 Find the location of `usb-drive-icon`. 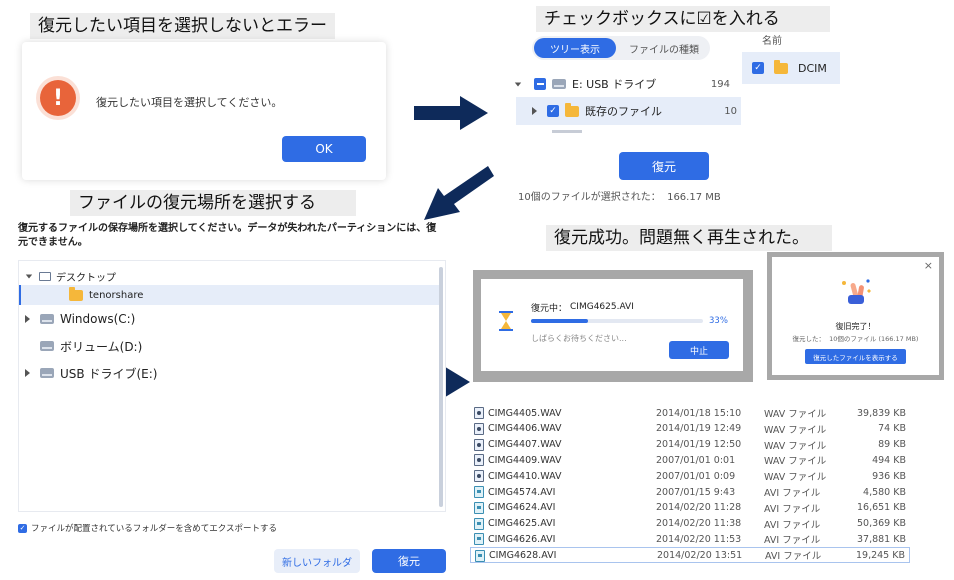

usb-drive-icon is located at coordinates (47, 373).